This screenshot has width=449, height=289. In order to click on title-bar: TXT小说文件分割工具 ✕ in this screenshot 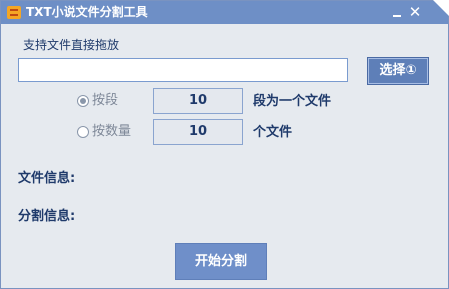, I will do `click(224, 12)`.